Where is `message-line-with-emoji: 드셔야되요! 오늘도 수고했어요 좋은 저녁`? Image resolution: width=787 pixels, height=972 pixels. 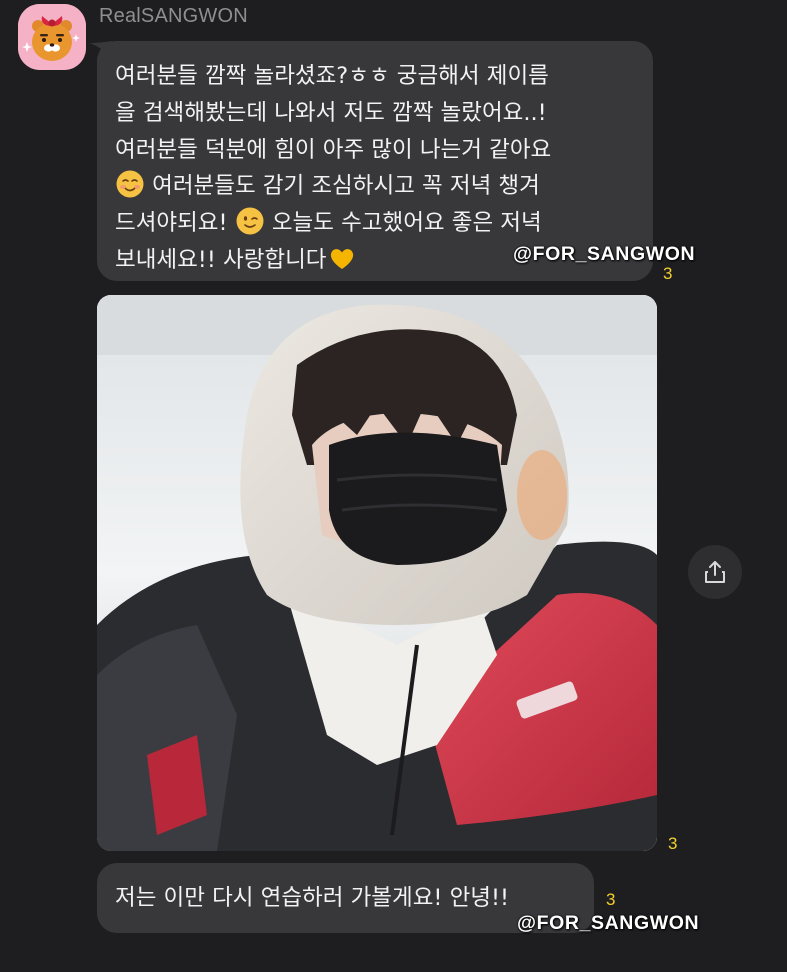
message-line-with-emoji: 드셔야되요! 오늘도 수고했어요 좋은 저녁 is located at coordinates (375, 223).